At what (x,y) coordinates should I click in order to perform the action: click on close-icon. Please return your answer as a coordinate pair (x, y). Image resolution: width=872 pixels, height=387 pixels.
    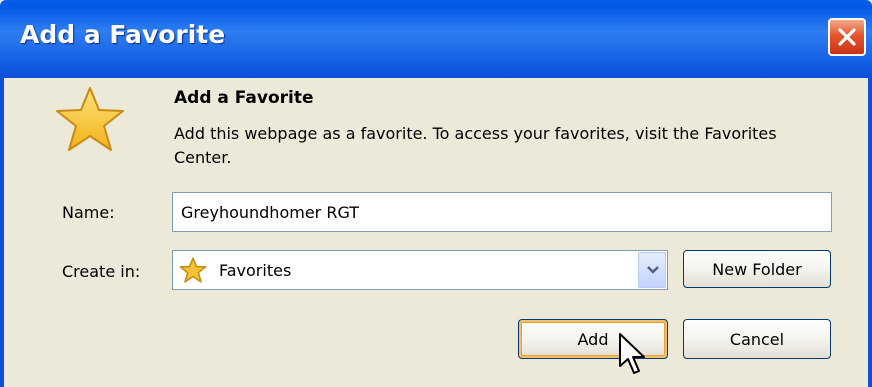
    Looking at the image, I should click on (847, 37).